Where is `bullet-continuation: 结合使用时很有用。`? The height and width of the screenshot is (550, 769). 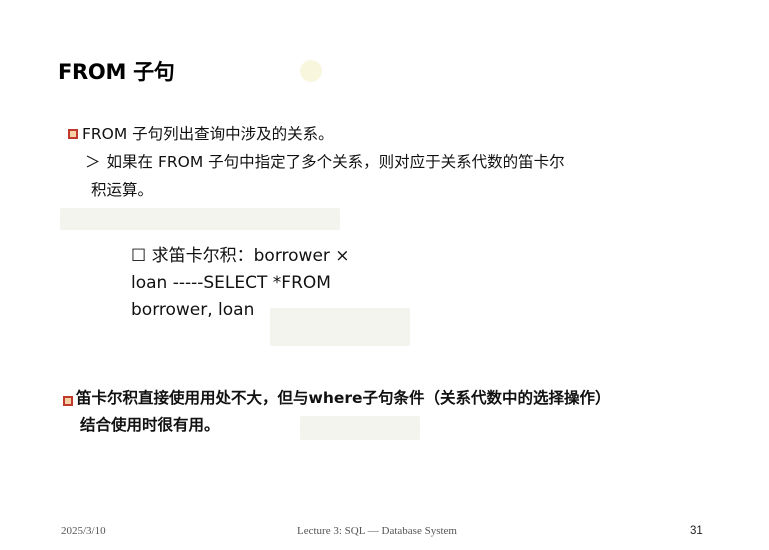 bullet-continuation: 结合使用时很有用。 is located at coordinates (150, 425).